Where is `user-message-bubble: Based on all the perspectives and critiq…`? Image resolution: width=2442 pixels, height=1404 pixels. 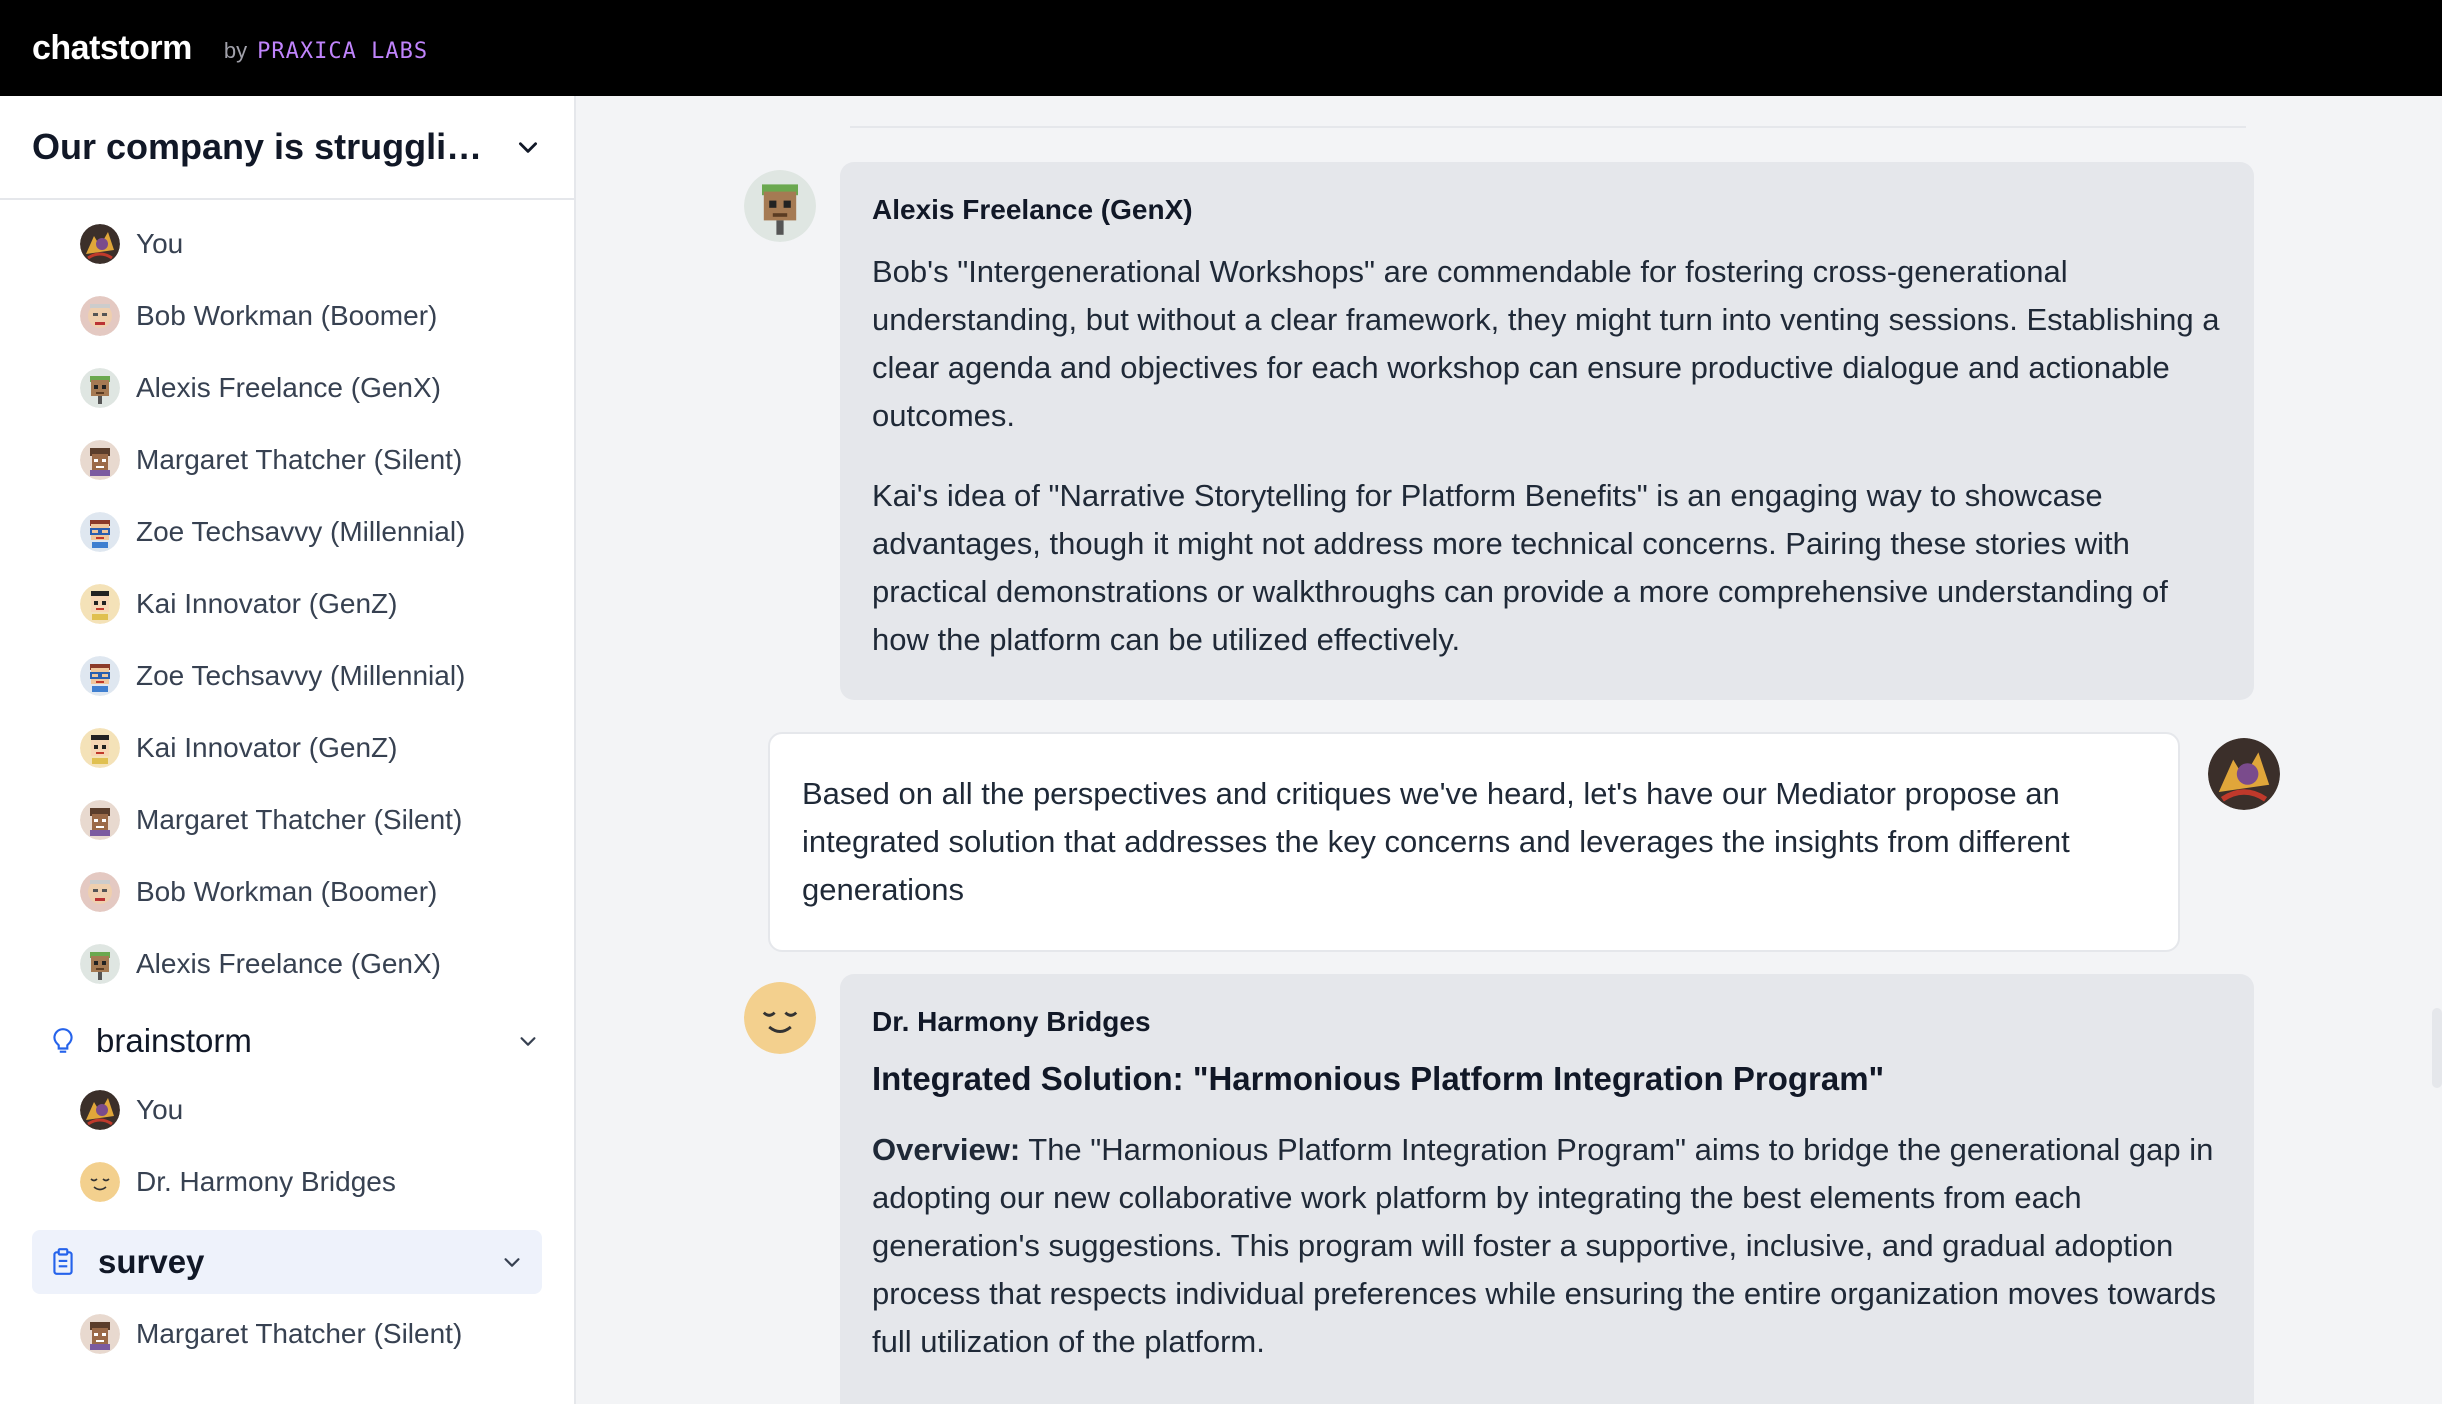
user-message-bubble: Based on all the perspectives and critiq… is located at coordinates (1474, 842).